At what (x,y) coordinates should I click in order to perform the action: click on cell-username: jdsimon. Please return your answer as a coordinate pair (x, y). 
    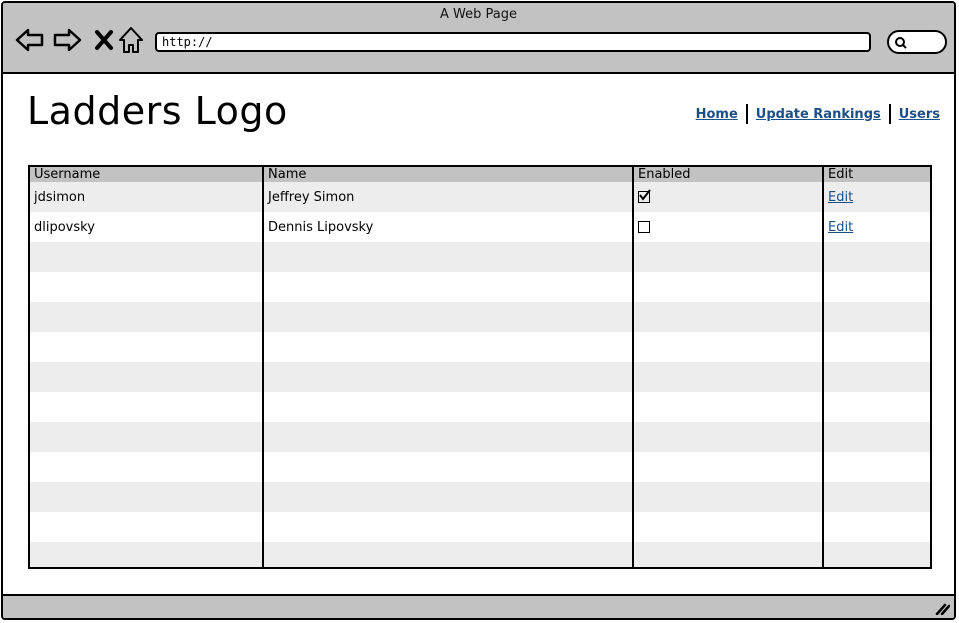
    Looking at the image, I should click on (147, 197).